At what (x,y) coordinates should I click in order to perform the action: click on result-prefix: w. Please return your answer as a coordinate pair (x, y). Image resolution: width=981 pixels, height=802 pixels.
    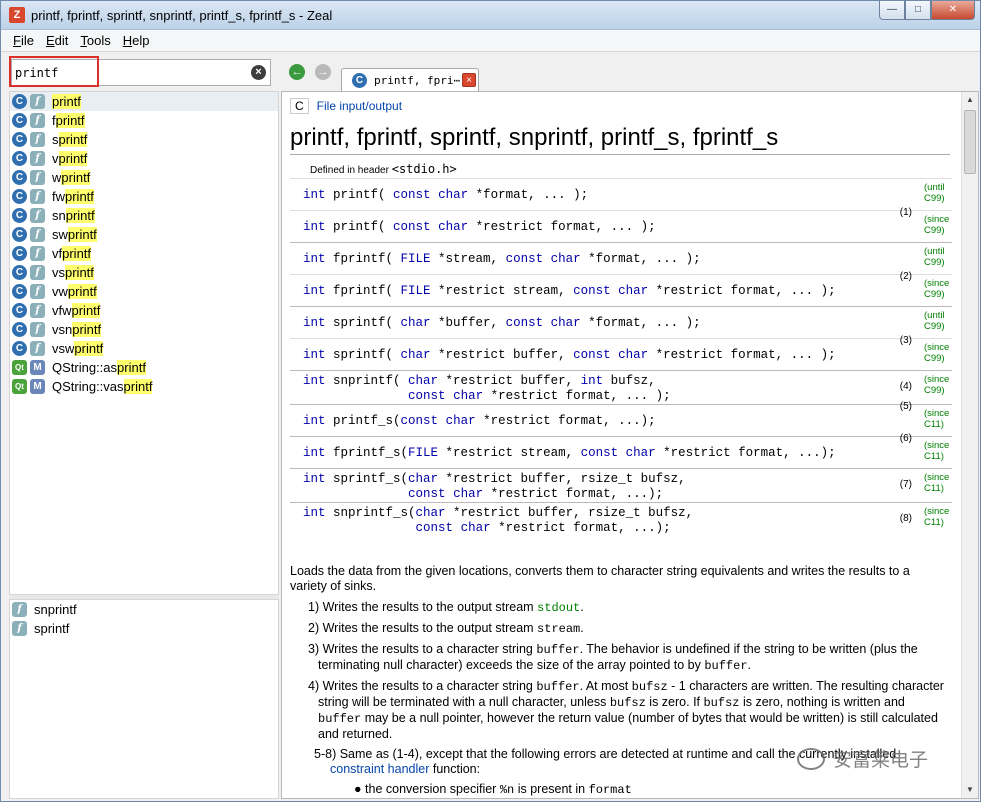
    Looking at the image, I should click on (57, 177).